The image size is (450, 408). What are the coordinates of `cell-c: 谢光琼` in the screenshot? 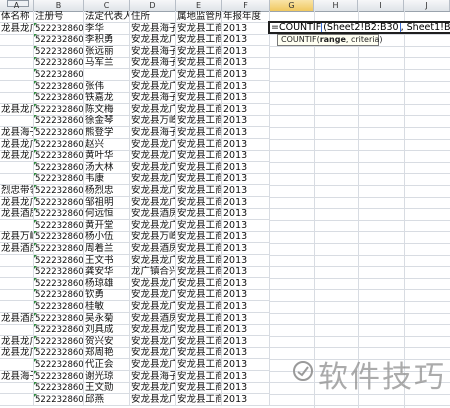 It's located at (107, 376).